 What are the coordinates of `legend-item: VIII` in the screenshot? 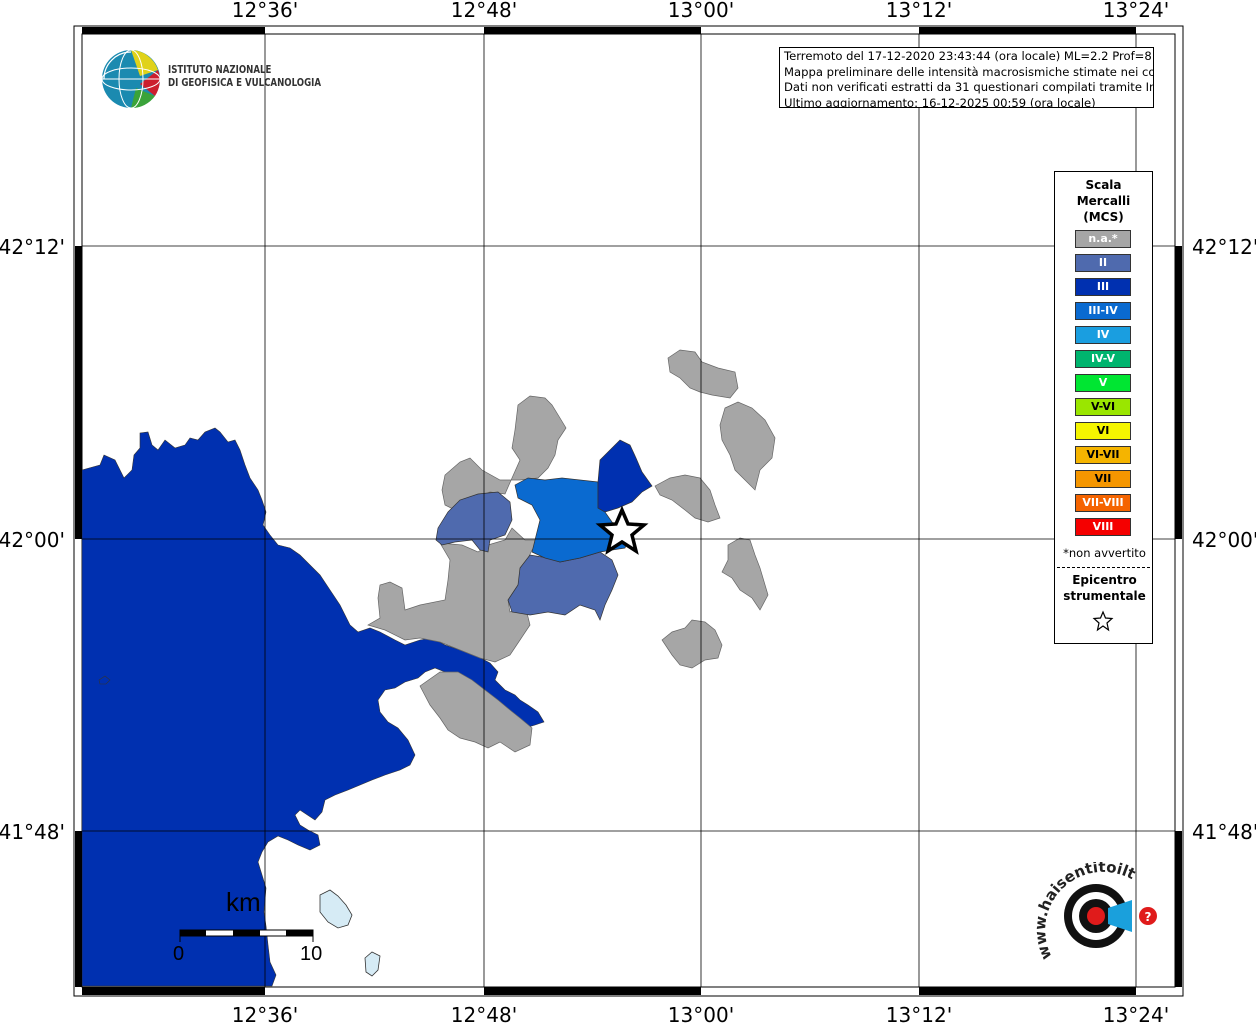 It's located at (1103, 527).